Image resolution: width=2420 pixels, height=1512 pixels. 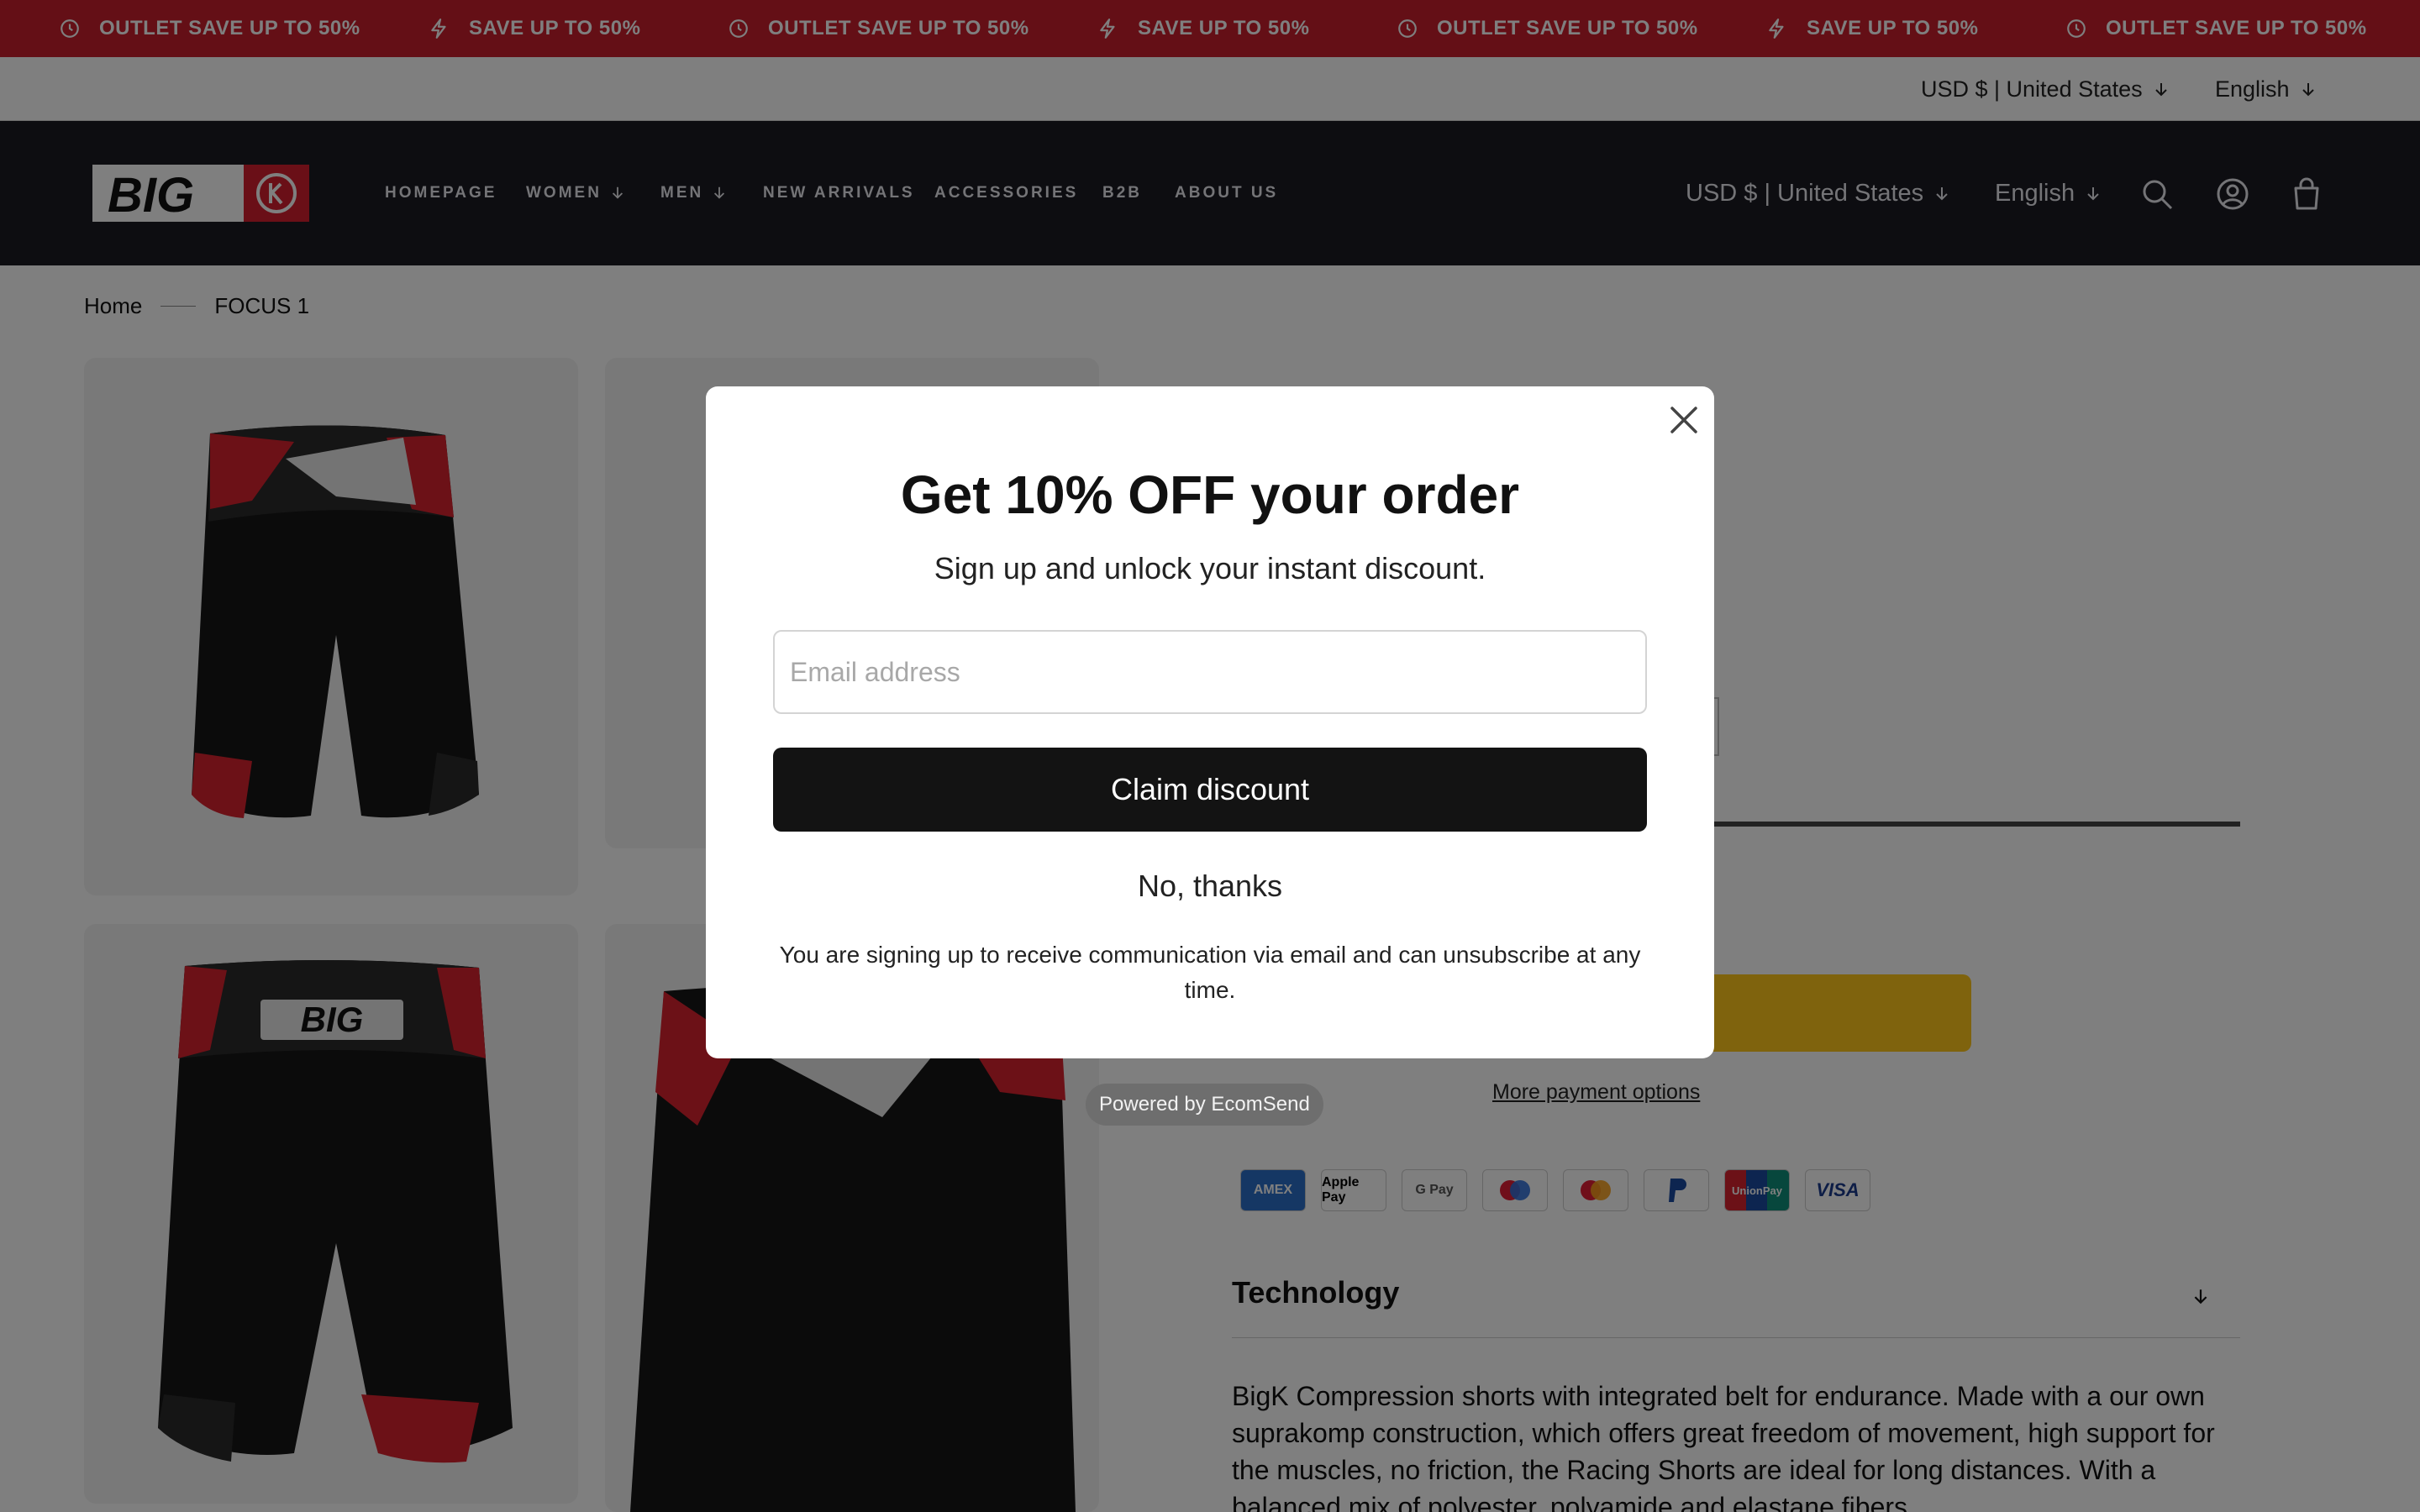 I want to click on close-icon, so click(x=1683, y=420).